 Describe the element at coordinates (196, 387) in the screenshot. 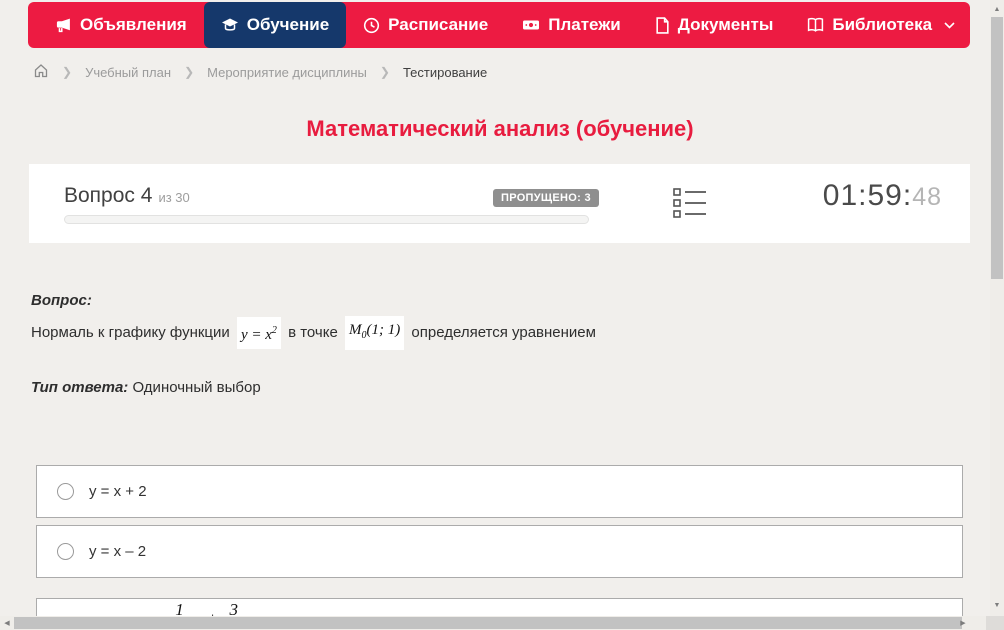

I see `answer-type-value: Одиночный выбор` at that location.